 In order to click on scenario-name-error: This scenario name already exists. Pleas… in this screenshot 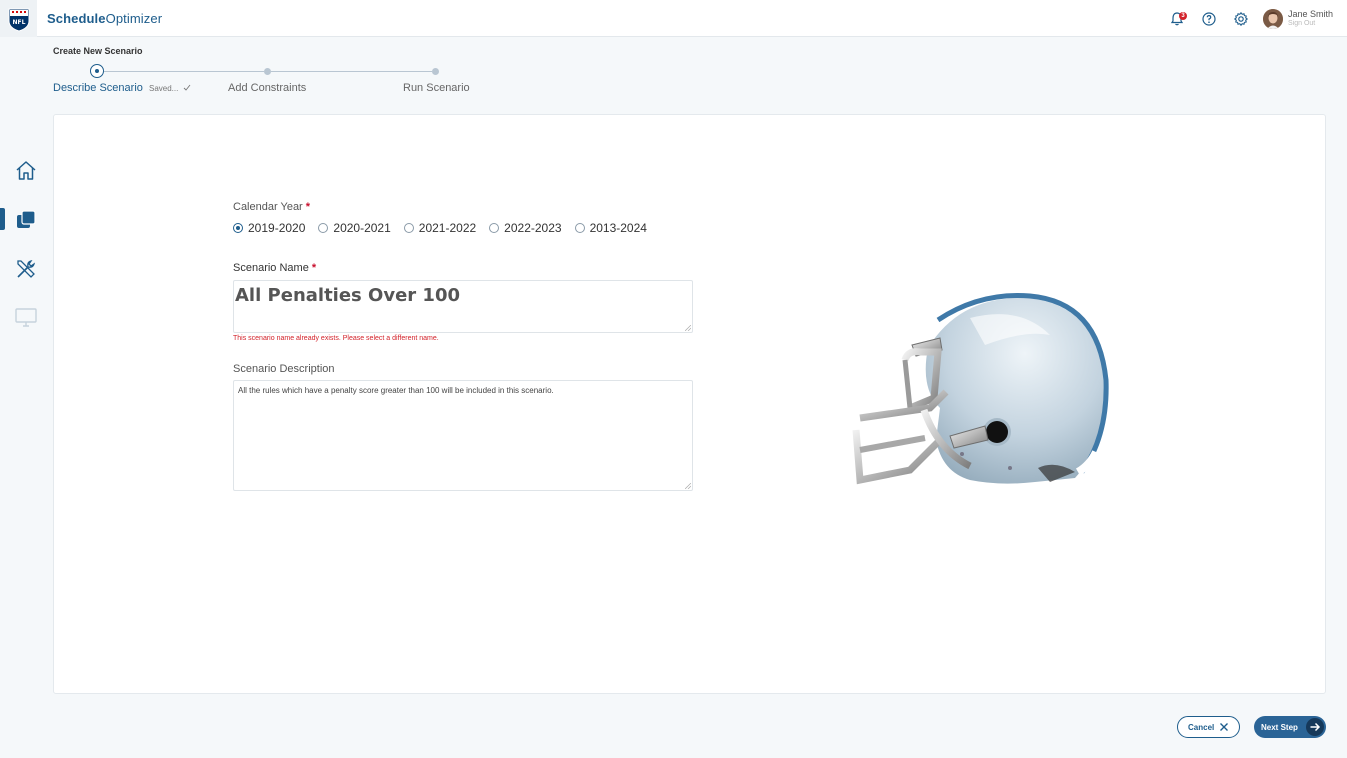, I will do `click(336, 338)`.